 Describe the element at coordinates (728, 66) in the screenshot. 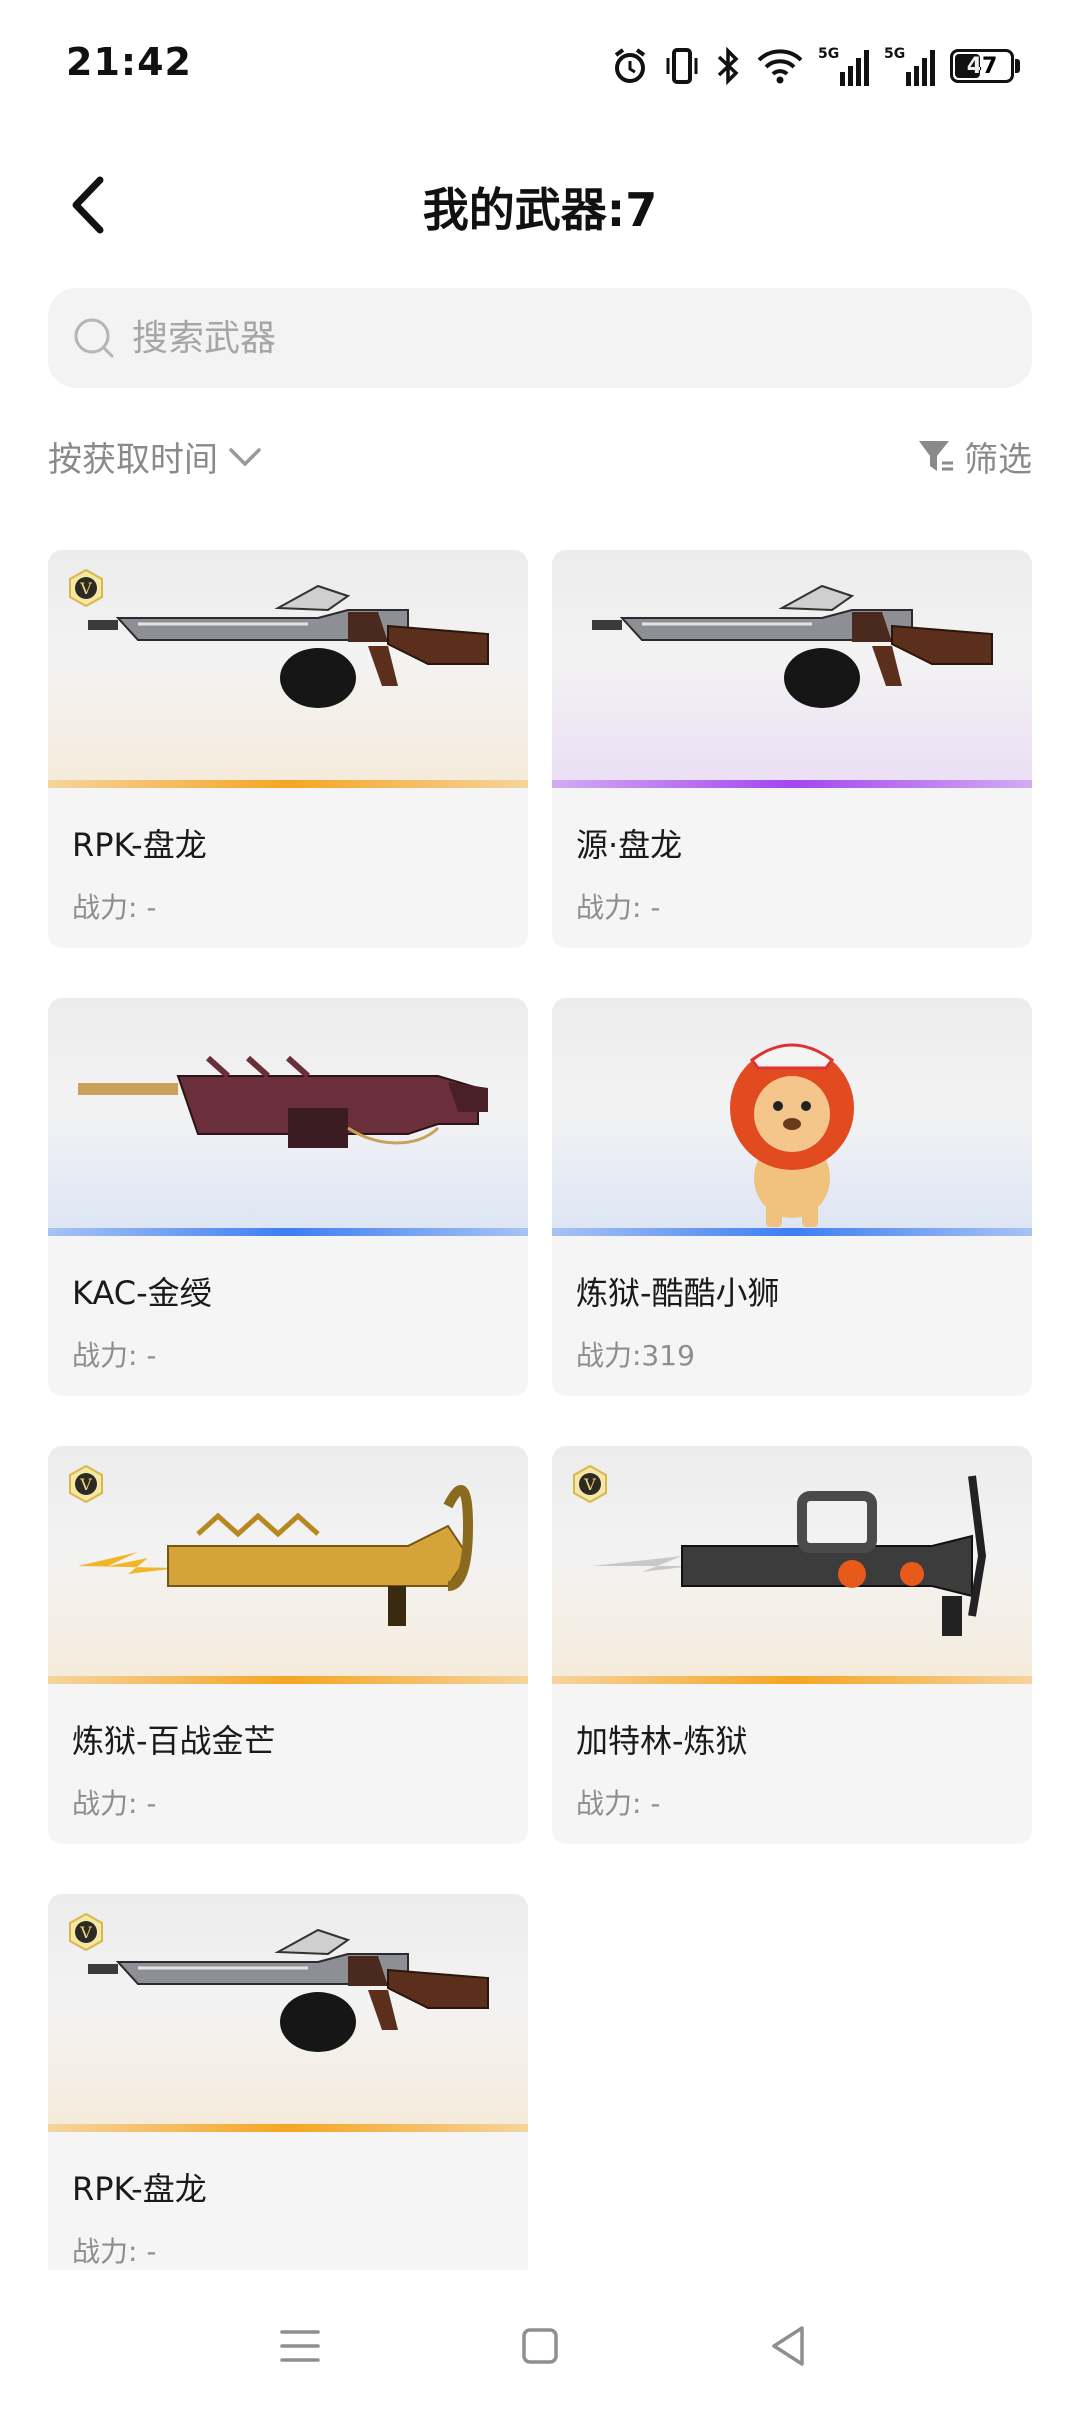

I see `bluetooth-icon` at that location.